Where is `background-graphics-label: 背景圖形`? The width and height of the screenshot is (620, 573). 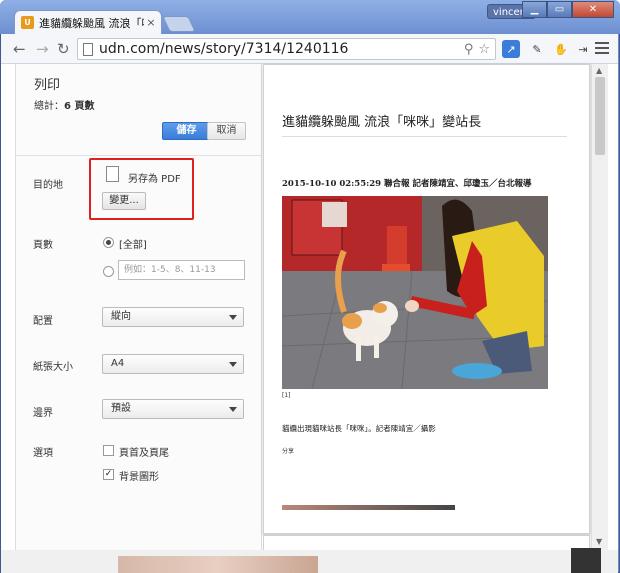 background-graphics-label: 背景圖形 is located at coordinates (139, 477).